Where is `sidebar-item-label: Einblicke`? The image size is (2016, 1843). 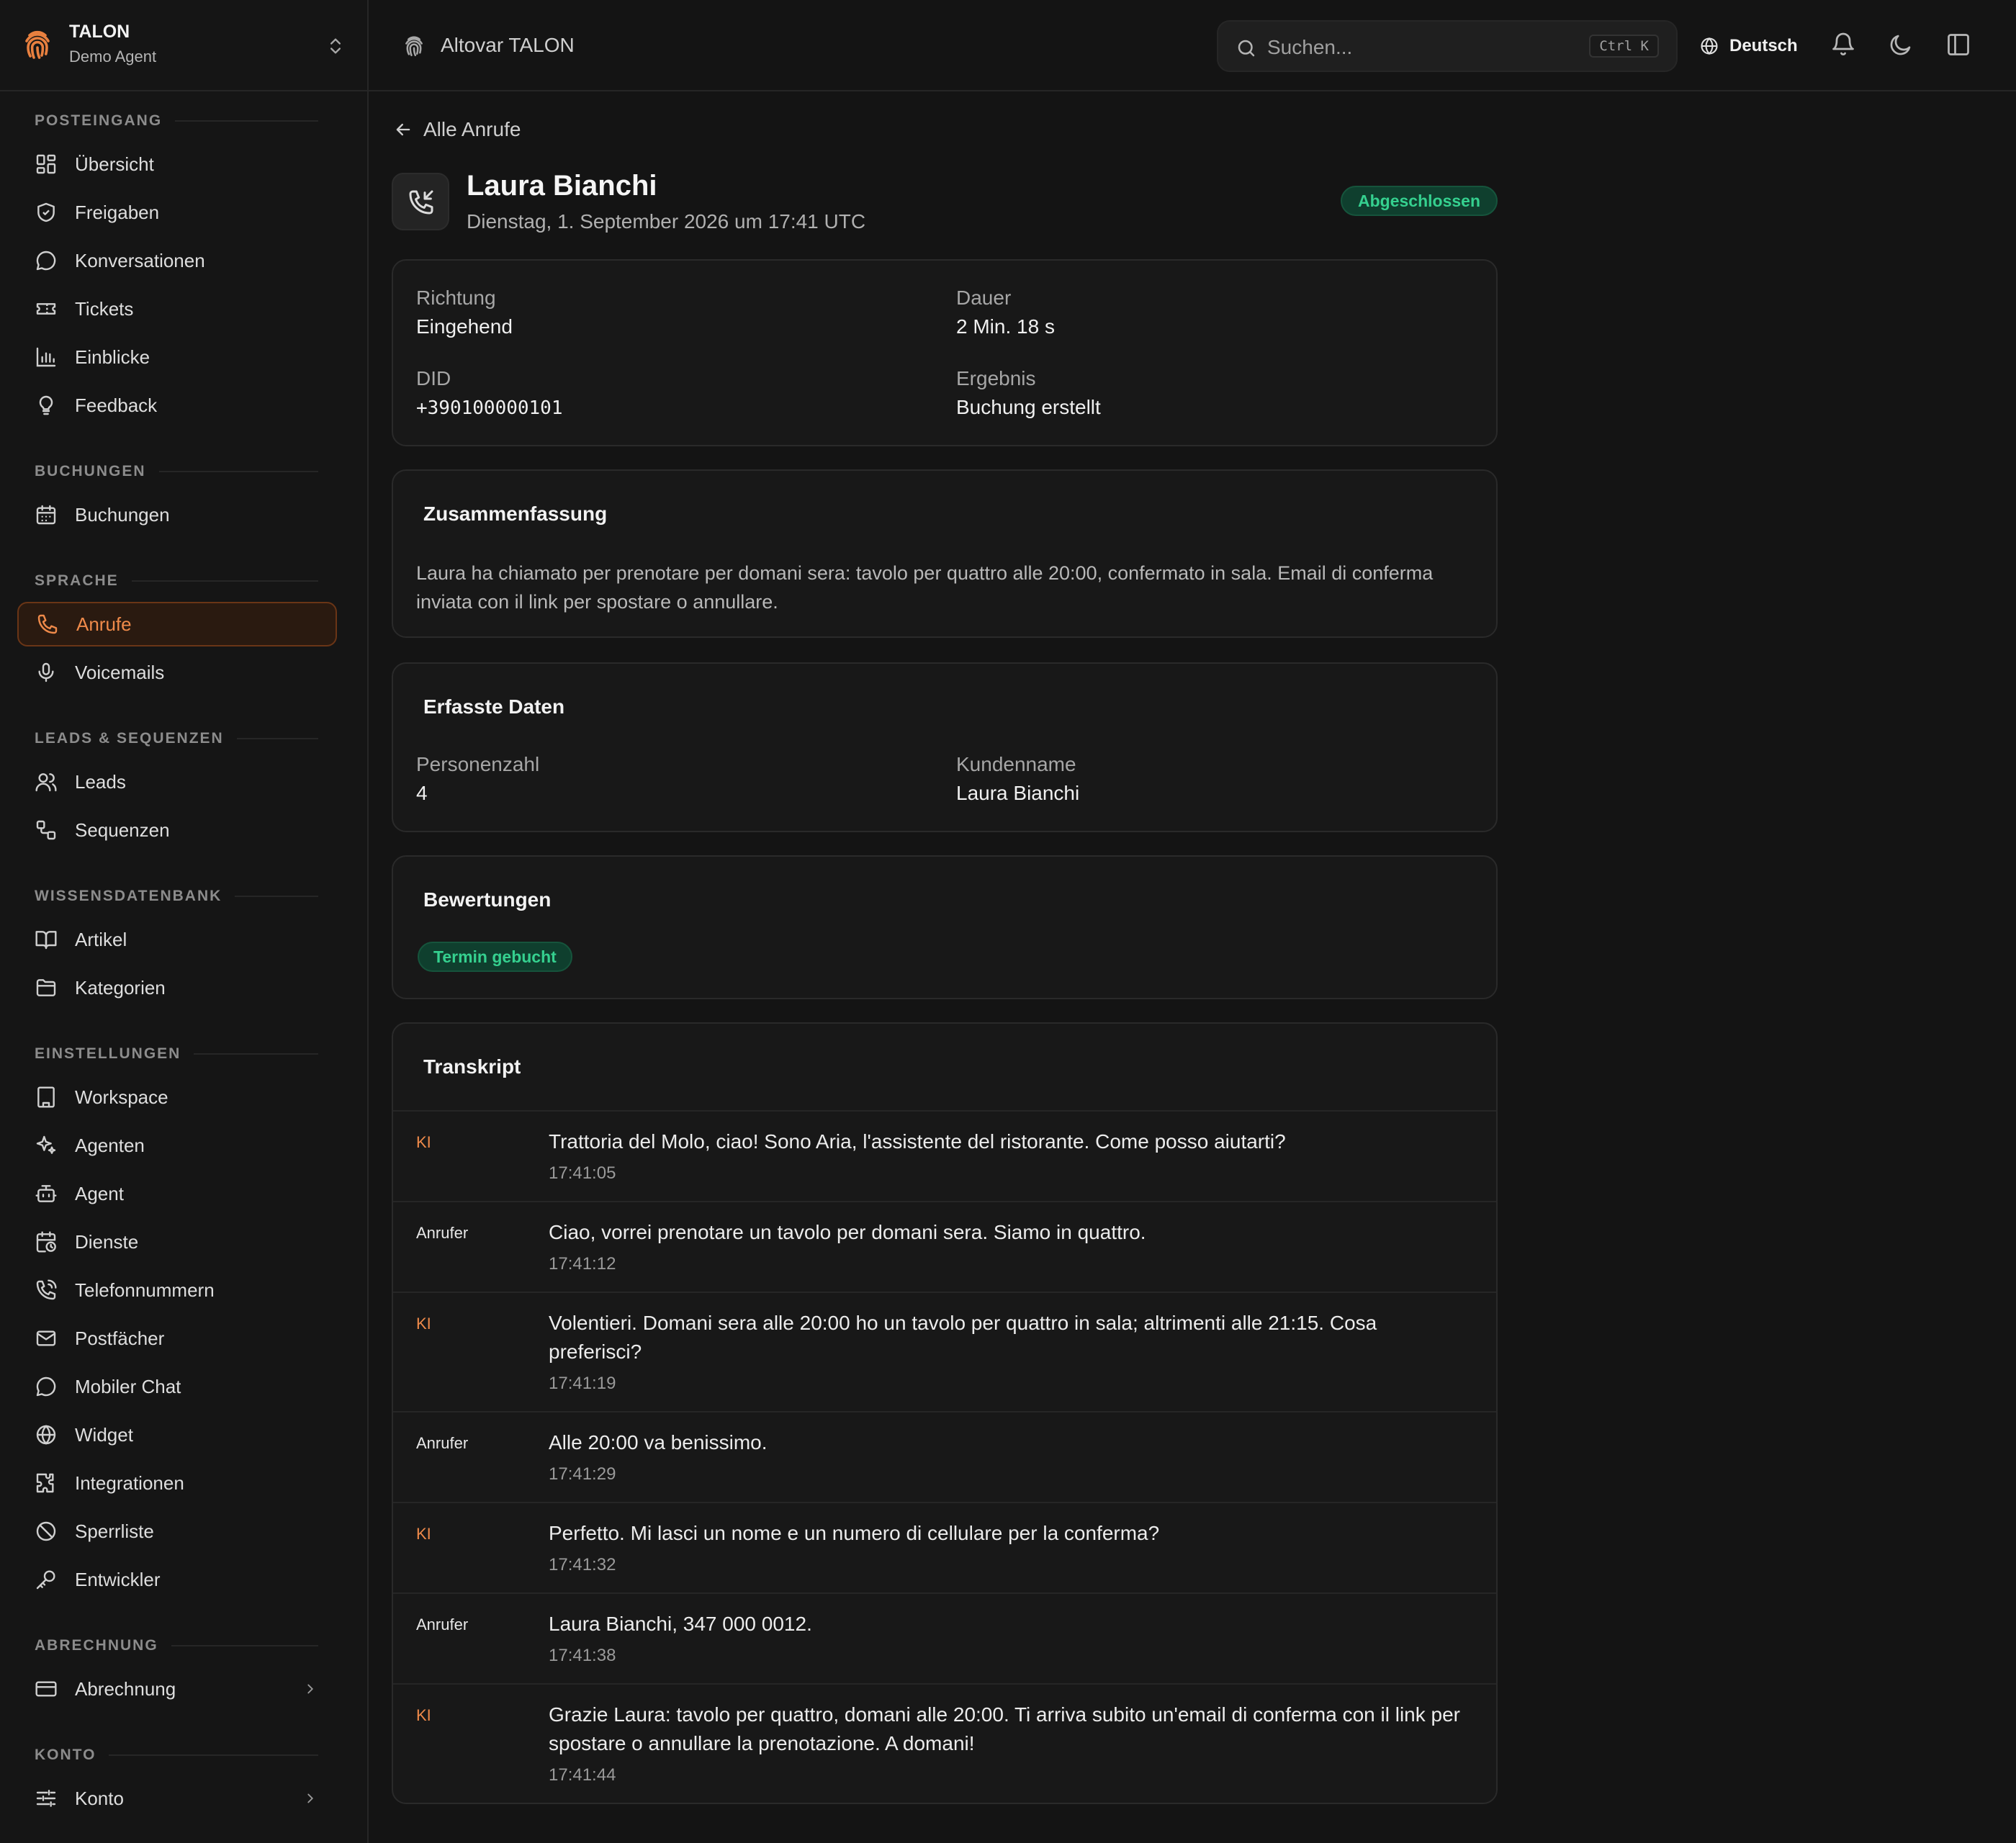 sidebar-item-label: Einblicke is located at coordinates (112, 357).